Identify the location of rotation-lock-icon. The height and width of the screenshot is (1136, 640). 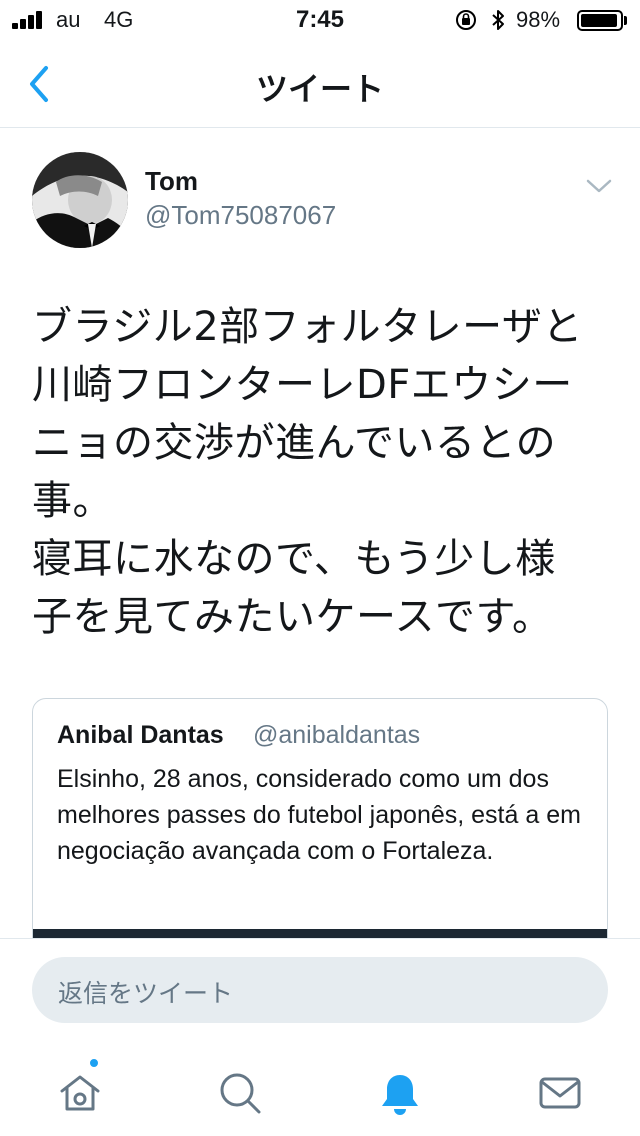
(466, 20).